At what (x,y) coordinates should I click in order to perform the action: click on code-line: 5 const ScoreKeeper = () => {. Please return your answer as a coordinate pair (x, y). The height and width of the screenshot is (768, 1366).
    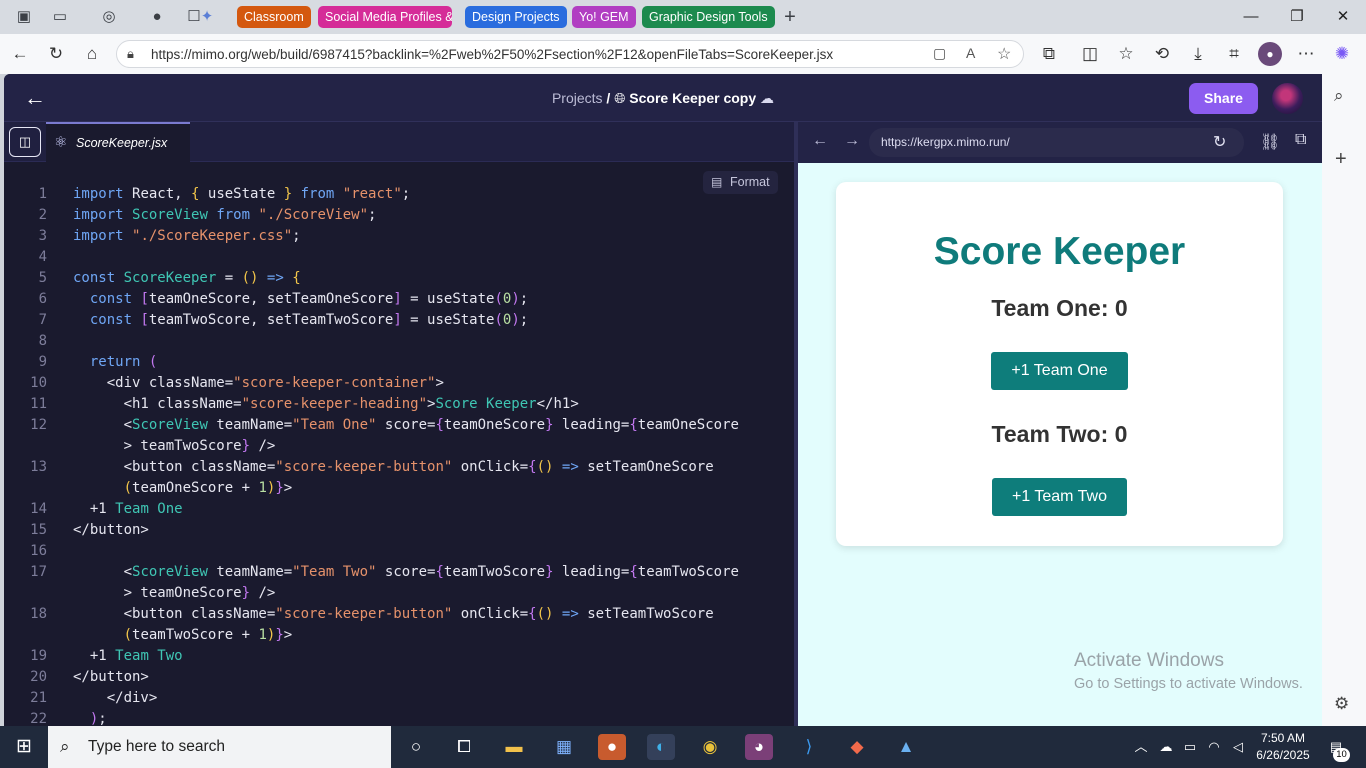
    Looking at the image, I should click on (399, 278).